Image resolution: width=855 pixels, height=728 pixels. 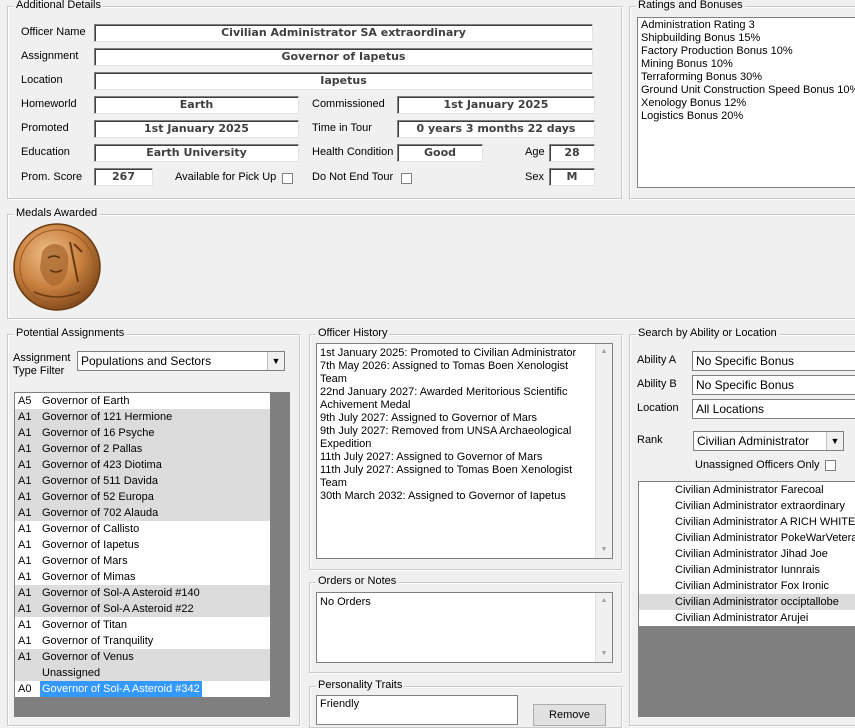 What do you see at coordinates (353, 152) in the screenshot?
I see `health-label: Health Condition` at bounding box center [353, 152].